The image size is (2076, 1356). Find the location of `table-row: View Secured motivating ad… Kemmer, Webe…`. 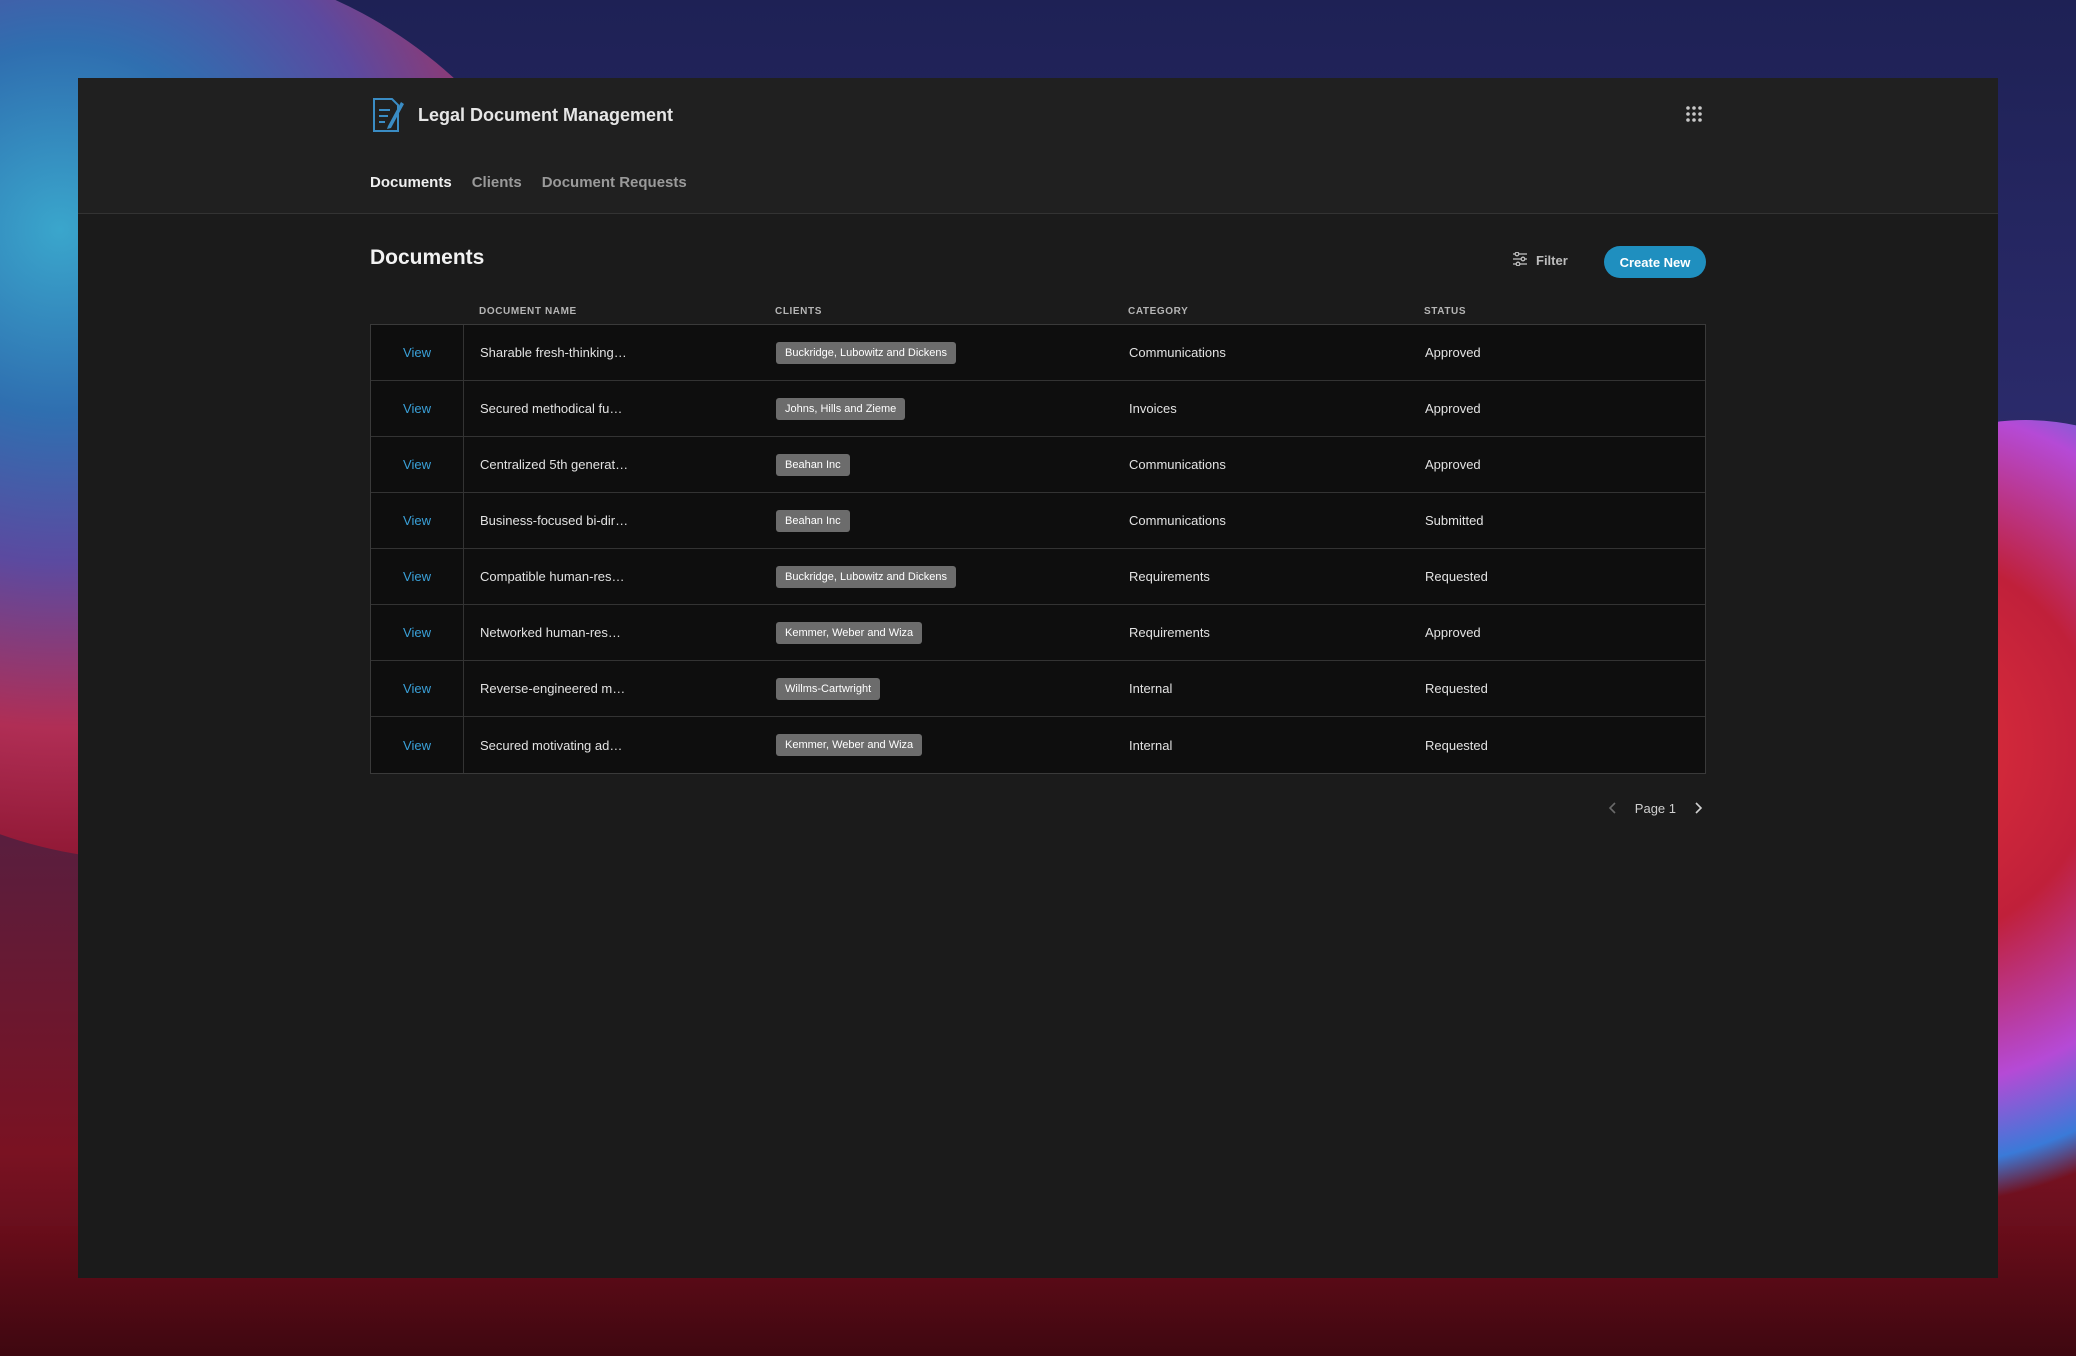

table-row: View Secured motivating ad… Kemmer, Webe… is located at coordinates (1038, 745).